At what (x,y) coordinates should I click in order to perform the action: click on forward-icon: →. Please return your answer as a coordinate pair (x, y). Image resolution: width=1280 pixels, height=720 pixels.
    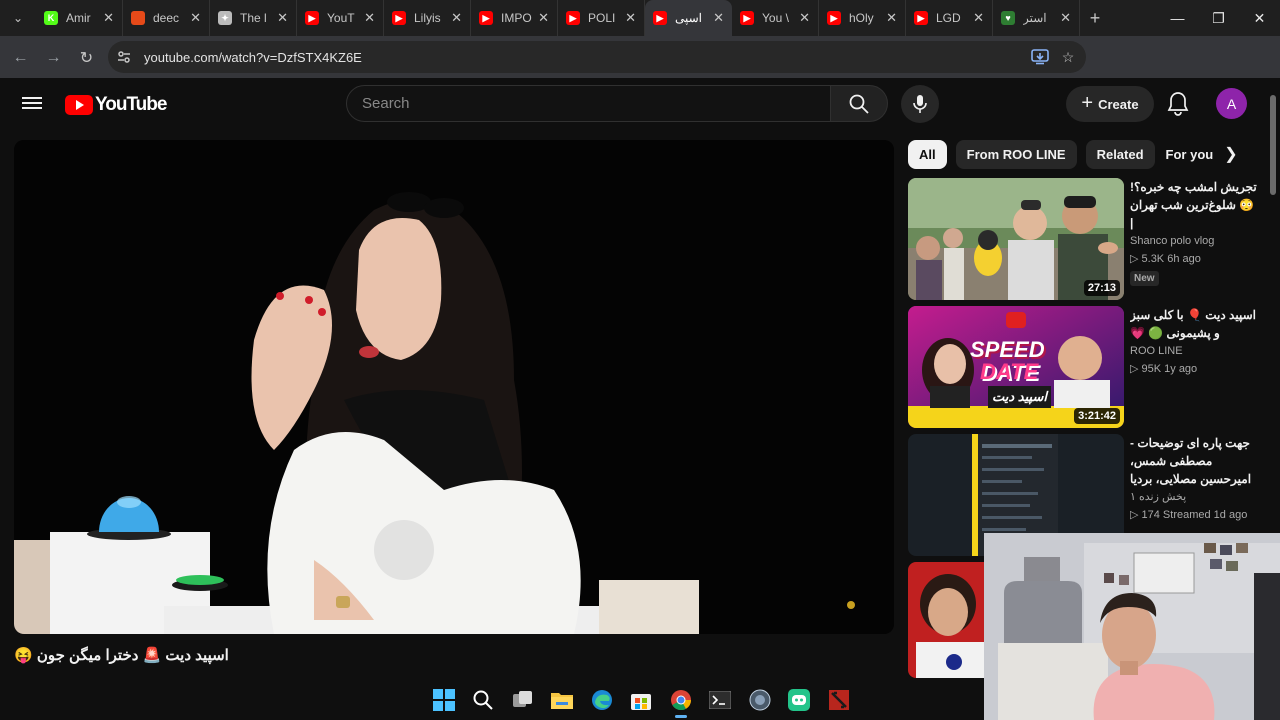
    Looking at the image, I should click on (53, 58).